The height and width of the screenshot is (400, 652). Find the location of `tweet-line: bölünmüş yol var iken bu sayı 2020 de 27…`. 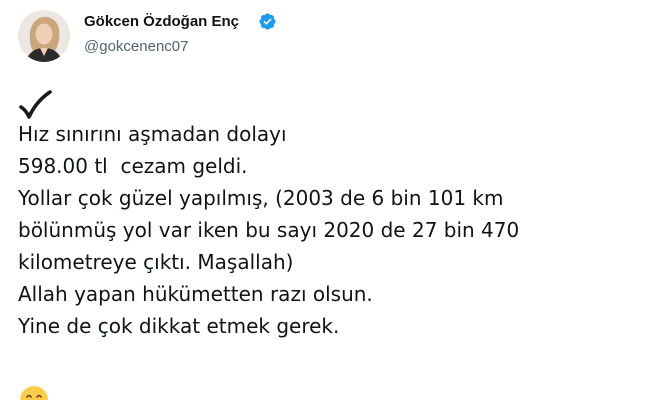

tweet-line: bölünmüş yol var iken bu sayı 2020 de 27… is located at coordinates (269, 230).